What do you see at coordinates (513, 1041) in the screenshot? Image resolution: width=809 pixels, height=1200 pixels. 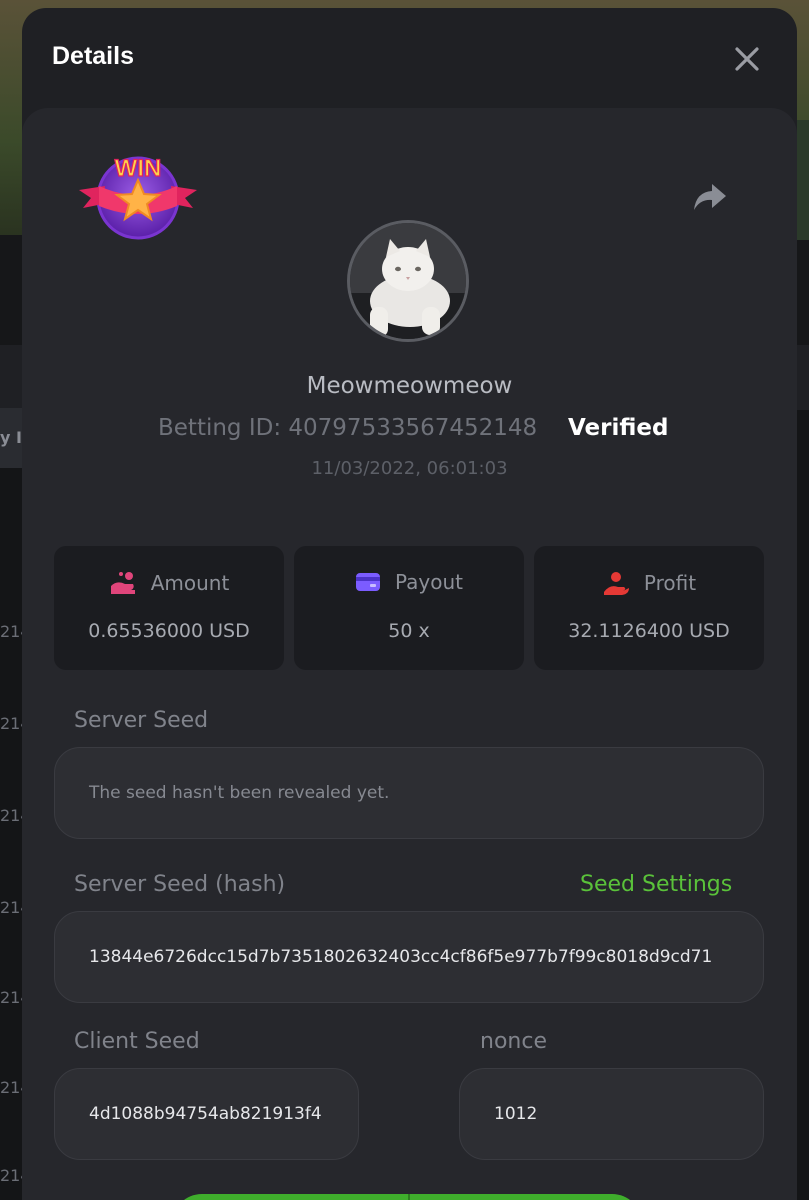 I see `nonce-label: nonce` at bounding box center [513, 1041].